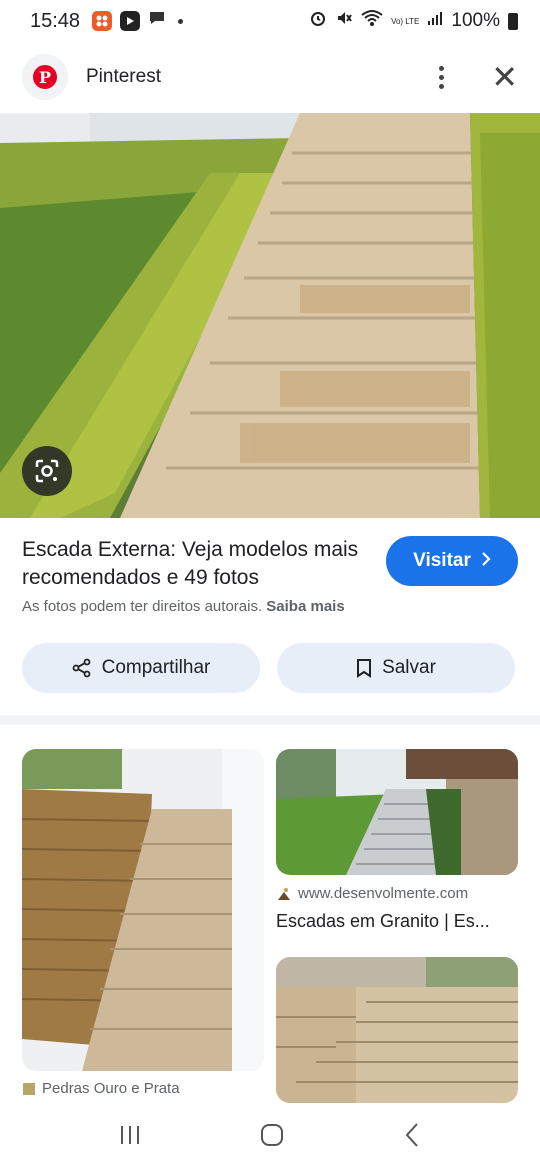 This screenshot has width=540, height=1170. I want to click on volte-label: Vo) LTE, so click(405, 21).